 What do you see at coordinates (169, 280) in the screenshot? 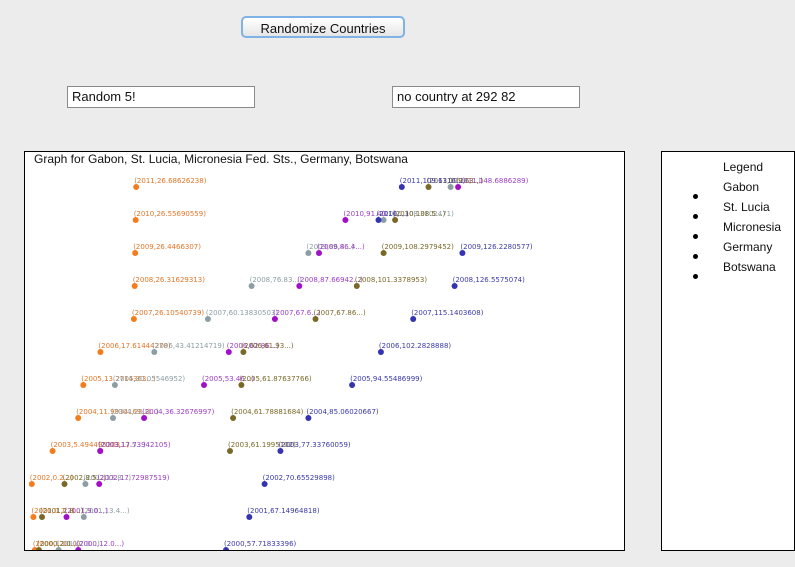
I see `data-label: (2008,26.31629313)` at bounding box center [169, 280].